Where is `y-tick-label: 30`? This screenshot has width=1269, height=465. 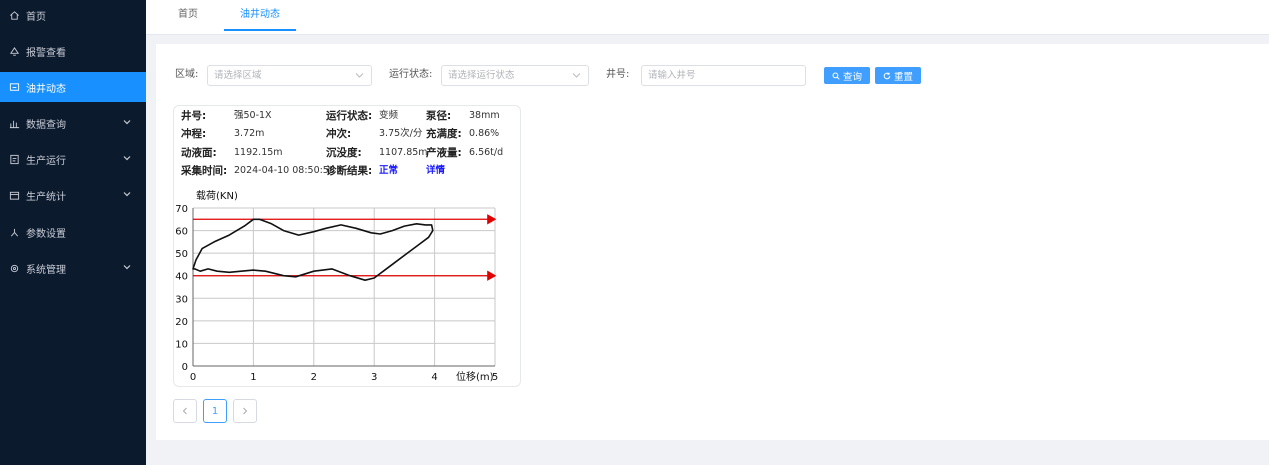
y-tick-label: 30 is located at coordinates (181, 299).